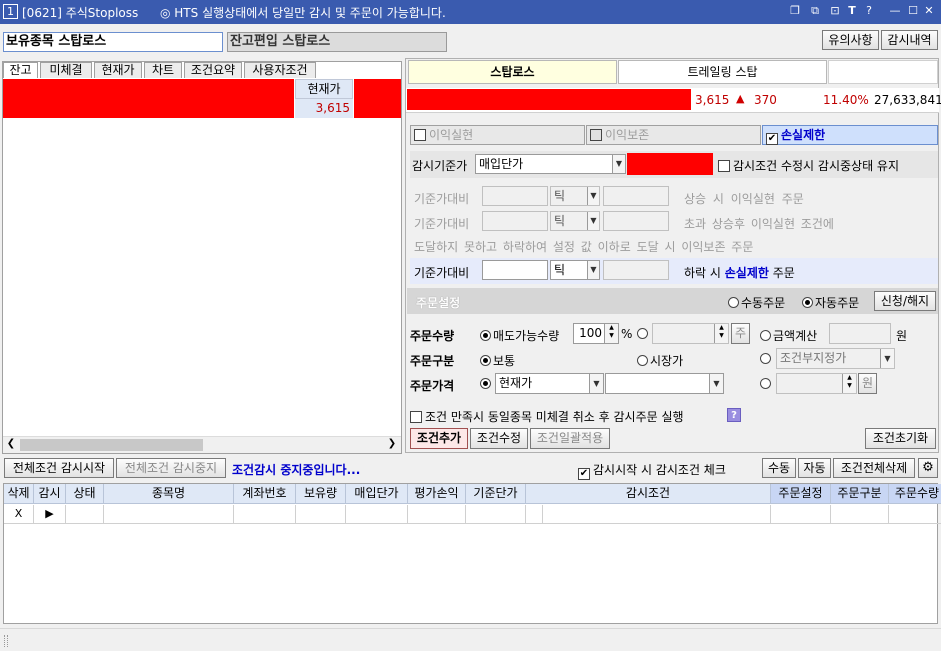 The image size is (941, 651). Describe the element at coordinates (808, 165) in the screenshot. I see `keep-watch-option: 감시조건 수정시 감시중상태 유지` at that location.